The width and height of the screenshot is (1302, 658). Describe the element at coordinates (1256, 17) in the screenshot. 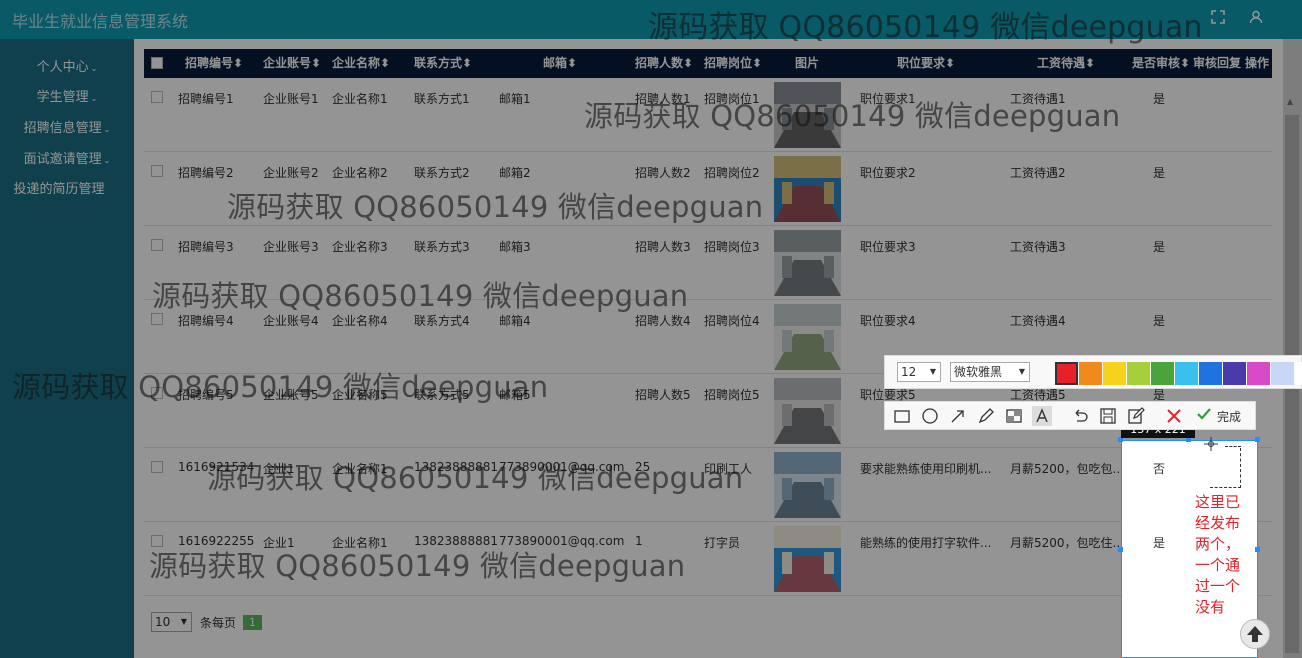

I see `user-icon` at that location.